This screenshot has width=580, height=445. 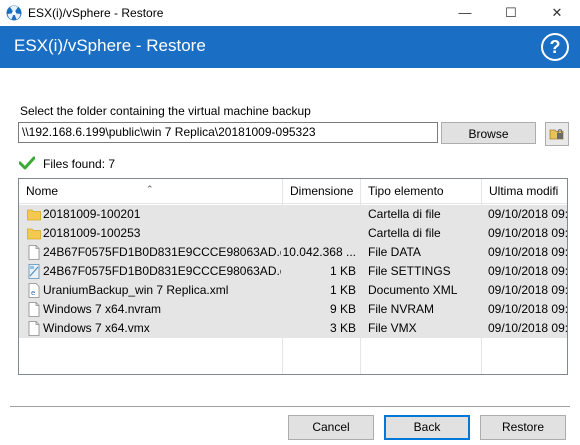 I want to click on file-name: Windows 7 x64.nvram, so click(x=102, y=309).